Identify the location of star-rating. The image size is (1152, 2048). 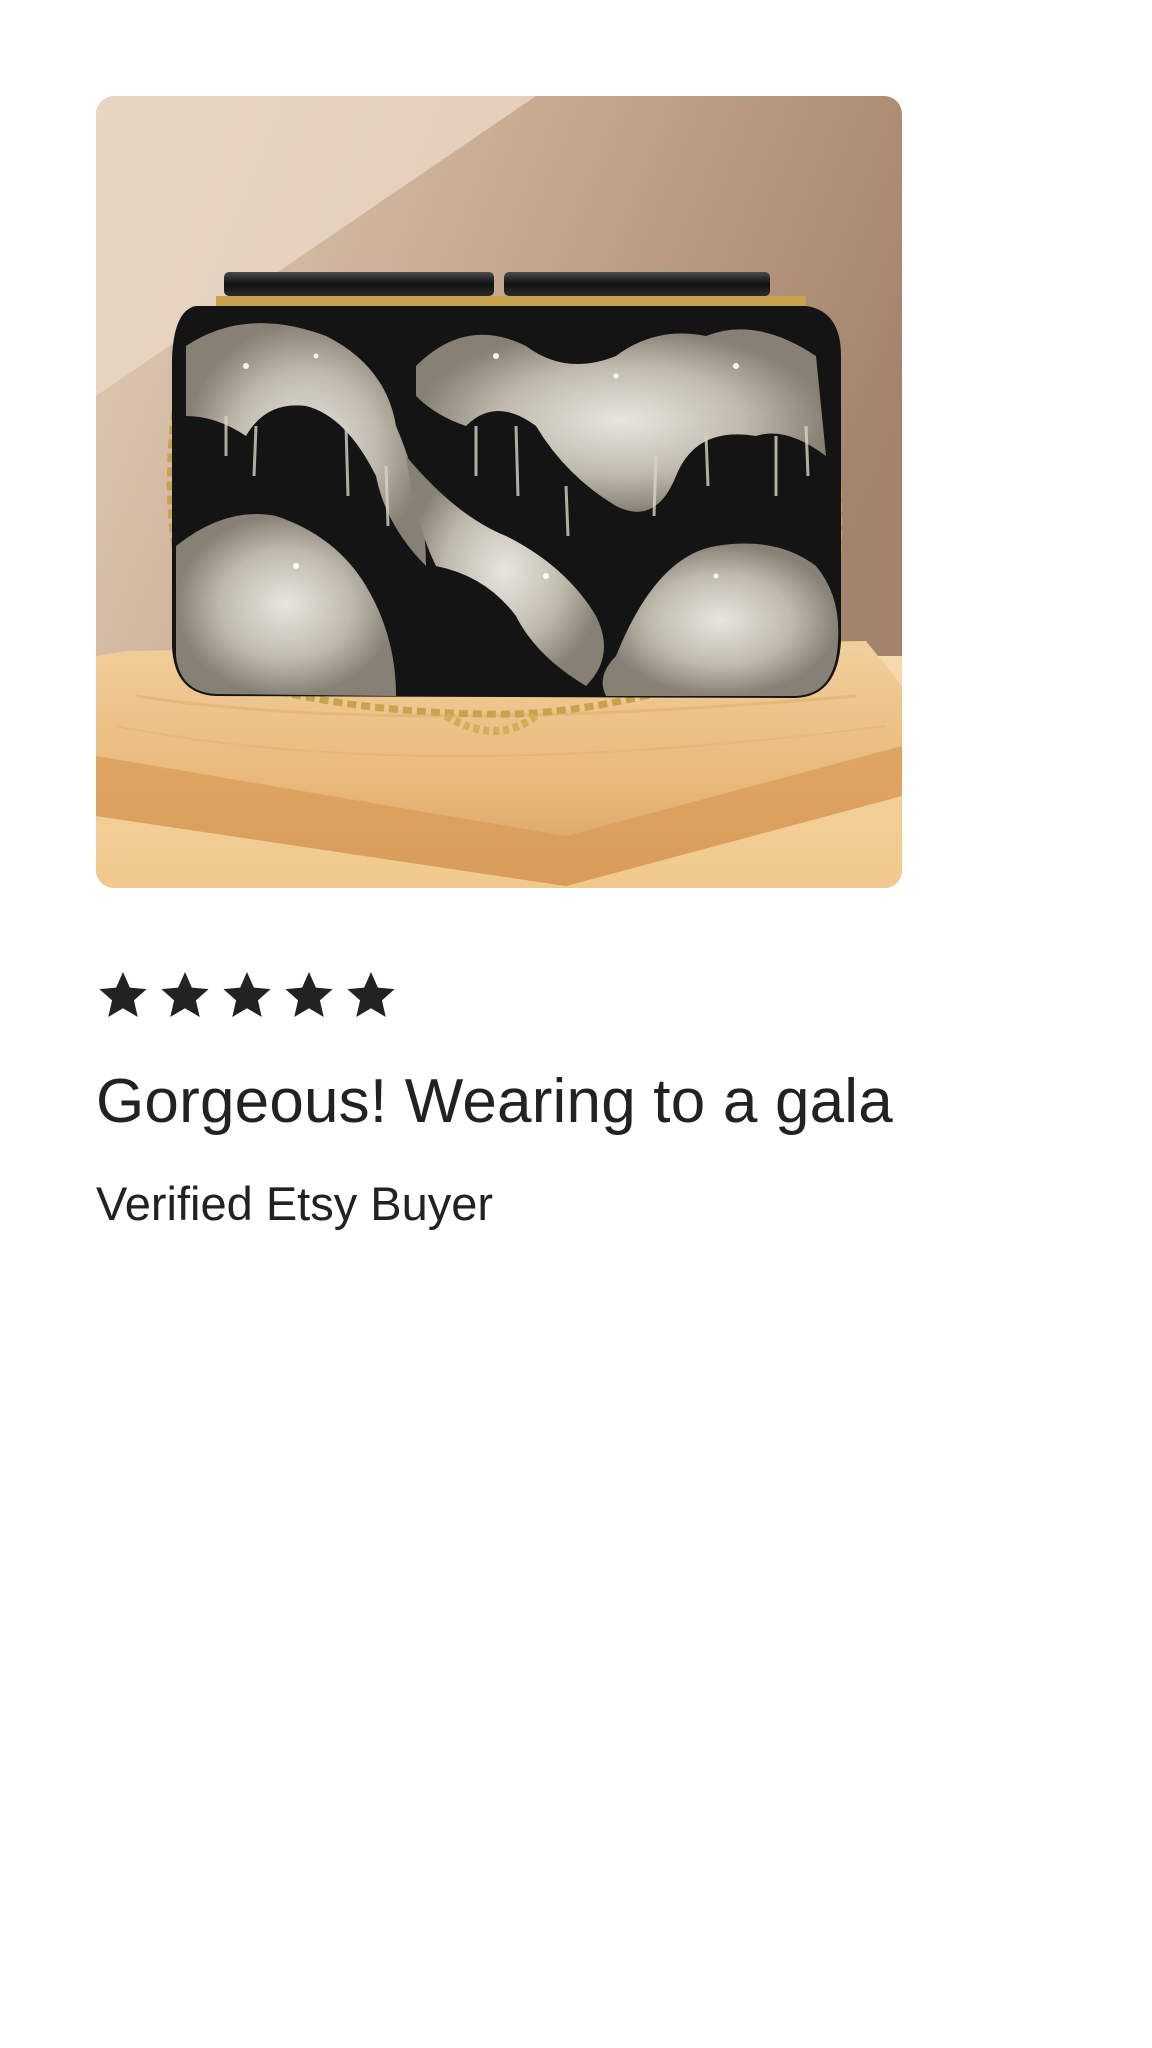
(576, 995).